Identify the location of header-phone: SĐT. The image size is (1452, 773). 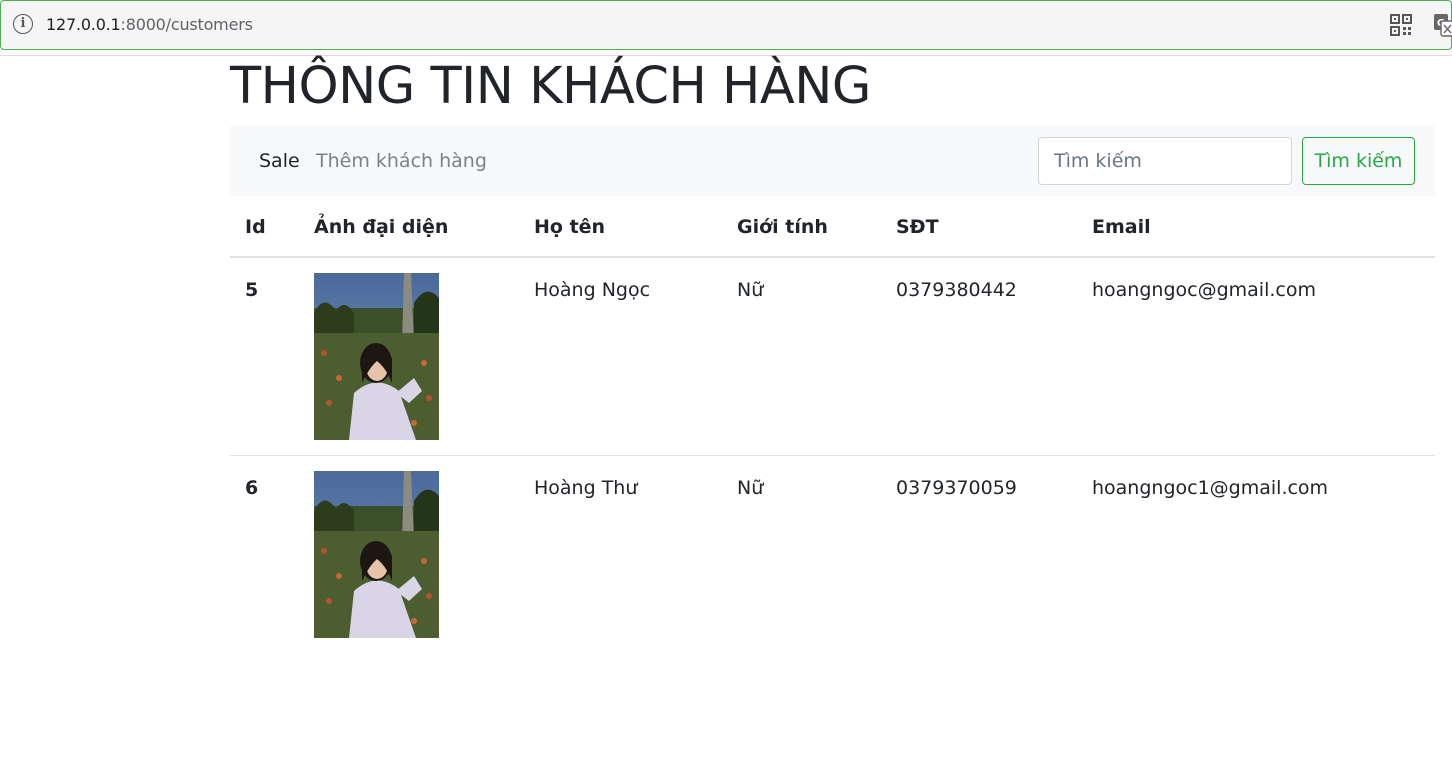
(917, 227).